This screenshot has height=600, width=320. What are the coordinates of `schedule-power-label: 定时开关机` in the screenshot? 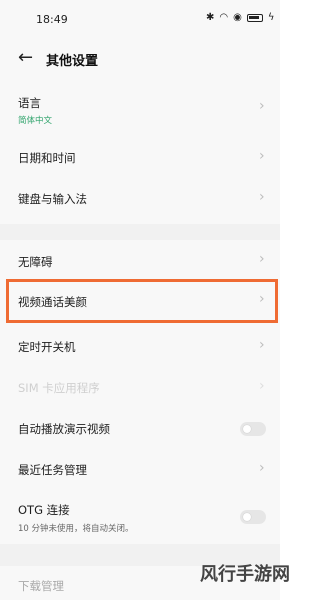 It's located at (47, 347).